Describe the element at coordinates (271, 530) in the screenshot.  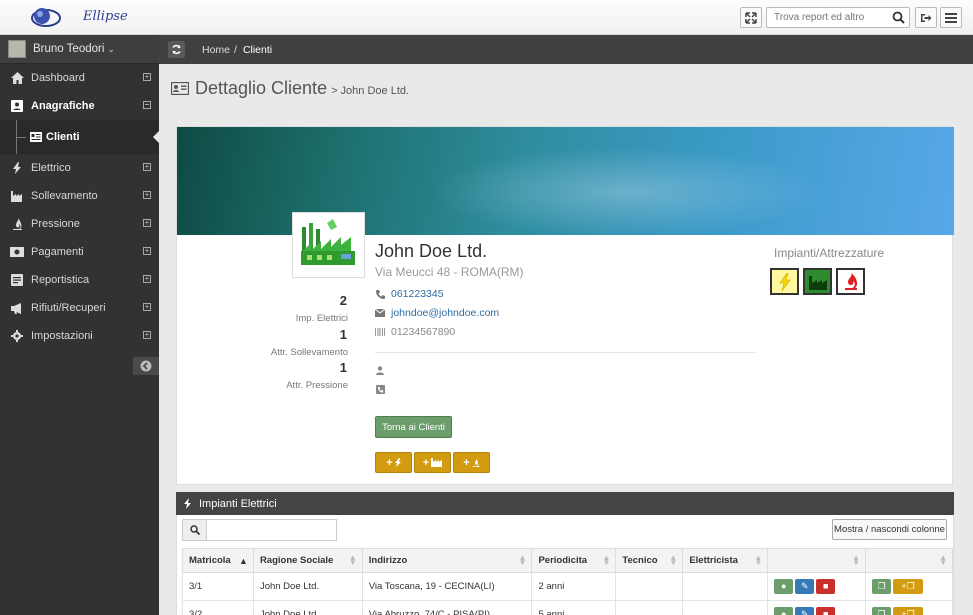
I see `table-search-input` at that location.